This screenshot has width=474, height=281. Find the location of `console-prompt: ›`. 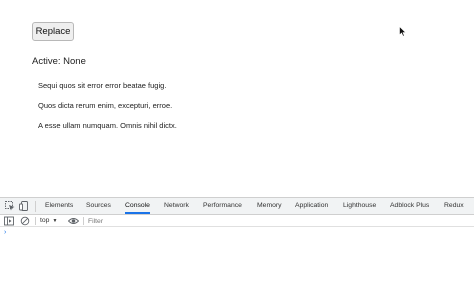

console-prompt: › is located at coordinates (5, 232).